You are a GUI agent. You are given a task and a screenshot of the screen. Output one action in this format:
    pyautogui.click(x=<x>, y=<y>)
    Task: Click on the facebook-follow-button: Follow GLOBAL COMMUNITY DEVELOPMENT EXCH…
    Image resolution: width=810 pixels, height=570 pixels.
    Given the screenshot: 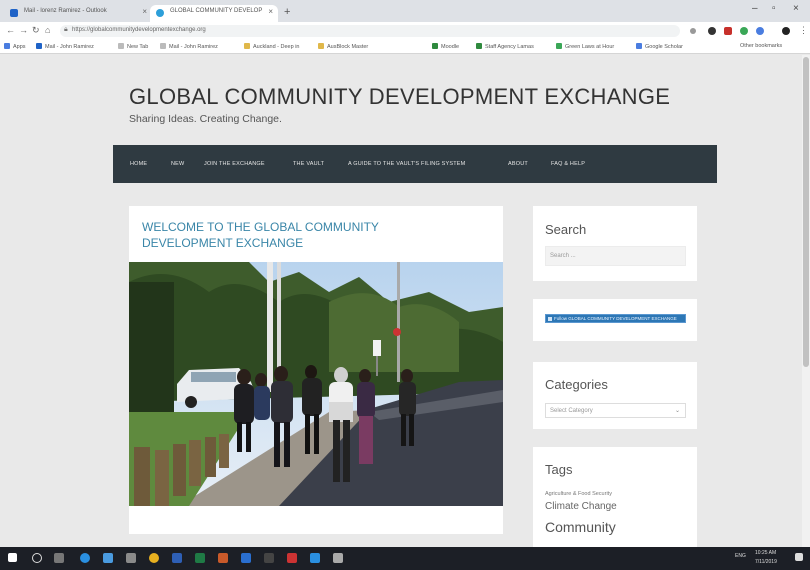 What is the action you would take?
    pyautogui.click(x=615, y=318)
    